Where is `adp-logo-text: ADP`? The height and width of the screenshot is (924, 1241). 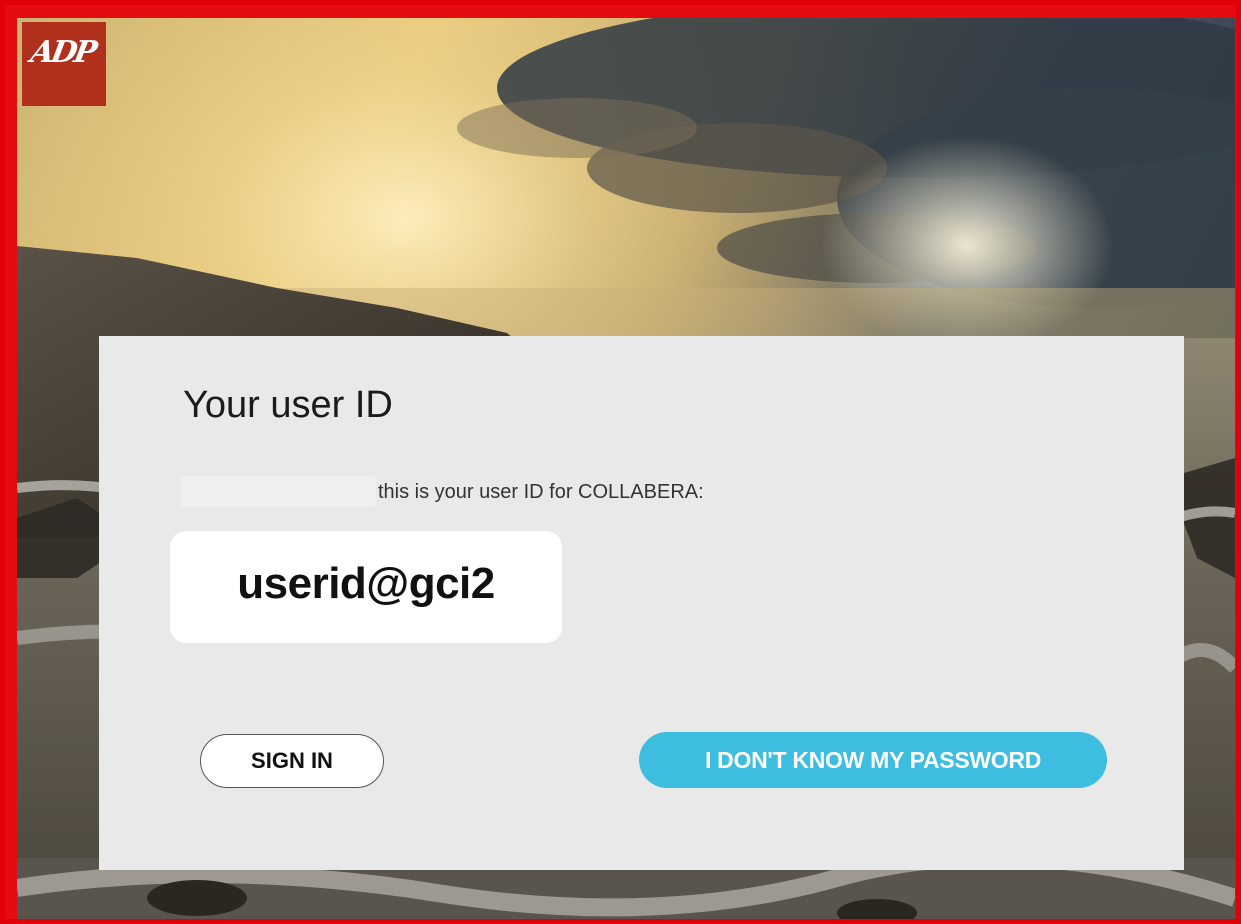 adp-logo-text: ADP is located at coordinates (62, 52).